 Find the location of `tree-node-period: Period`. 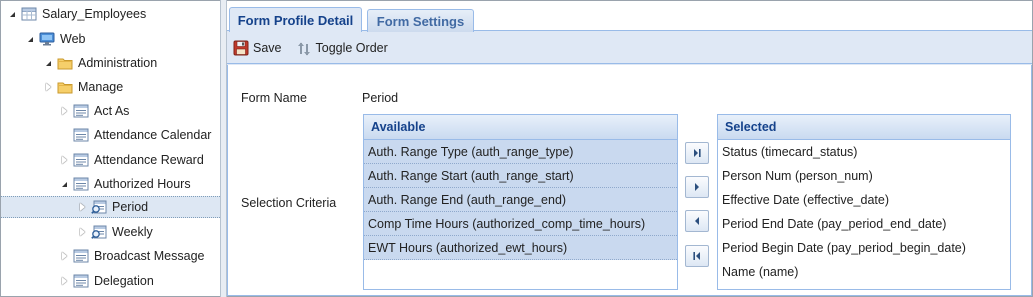

tree-node-period: Period is located at coordinates (110, 207).